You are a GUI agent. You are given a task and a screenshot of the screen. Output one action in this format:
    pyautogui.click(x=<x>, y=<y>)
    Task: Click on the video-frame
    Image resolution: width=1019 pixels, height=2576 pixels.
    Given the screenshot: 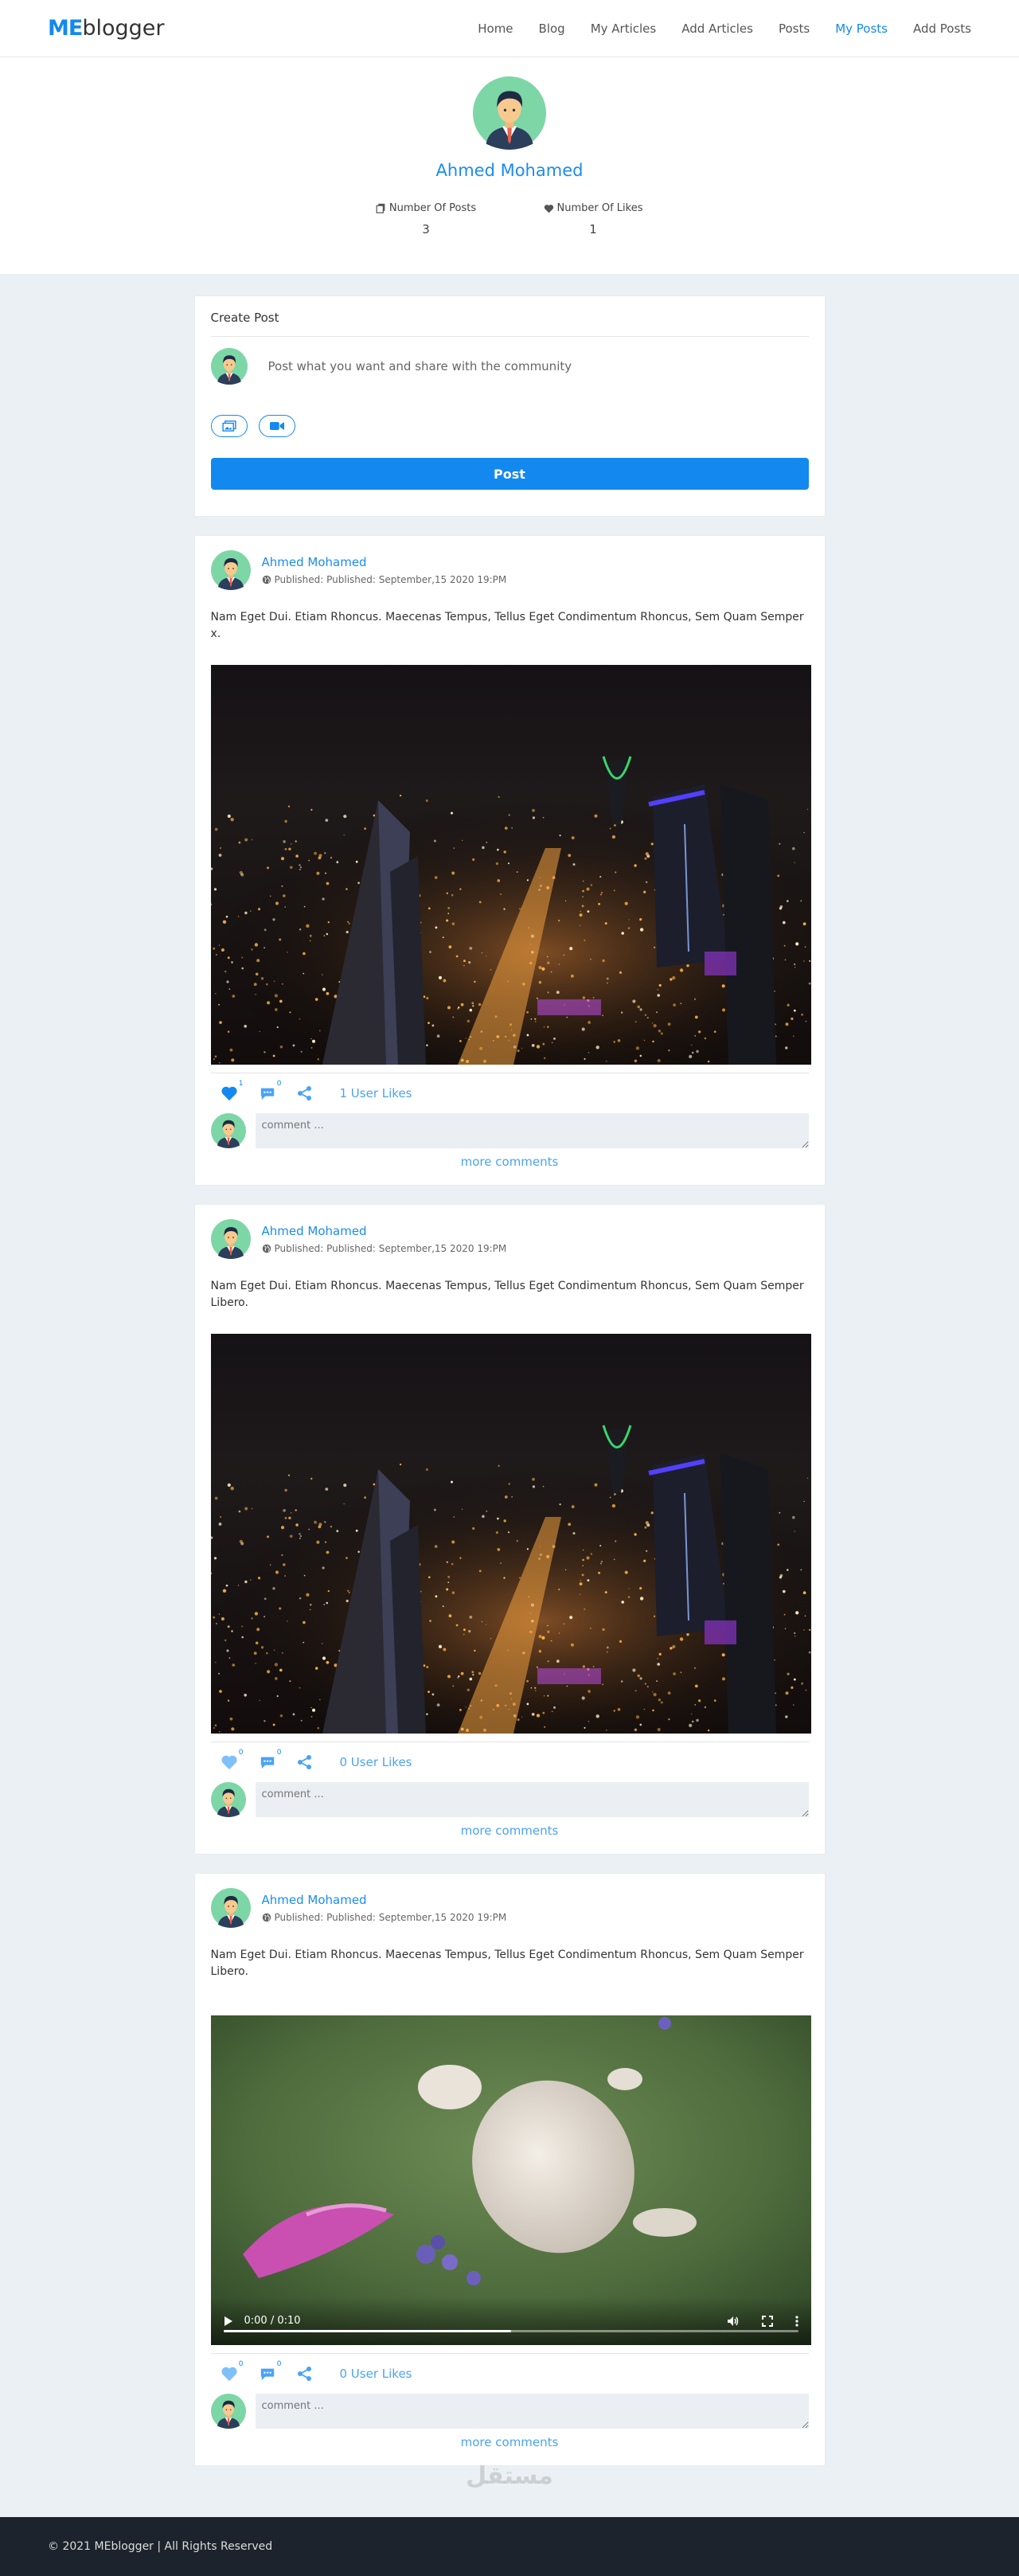 What is the action you would take?
    pyautogui.click(x=511, y=2180)
    